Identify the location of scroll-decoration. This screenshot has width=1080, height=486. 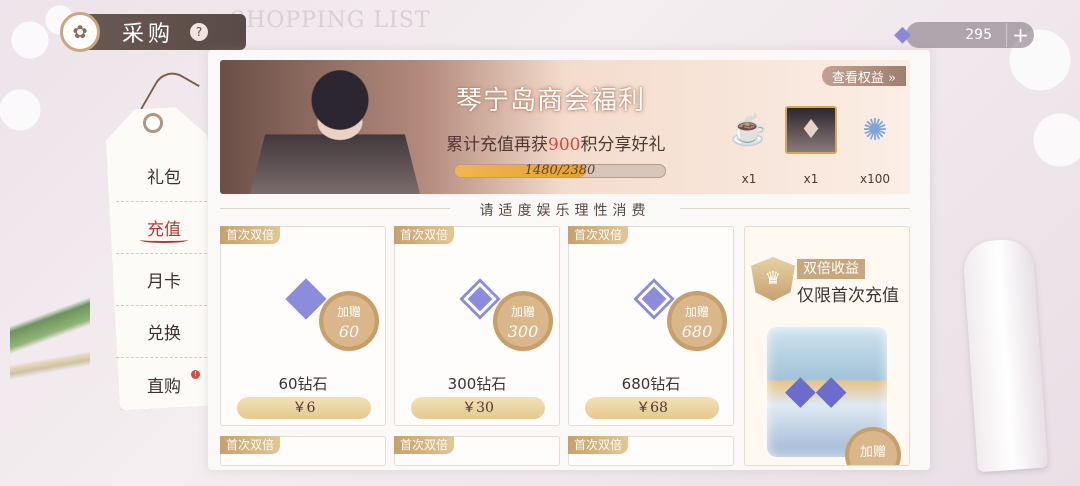
(1005, 355).